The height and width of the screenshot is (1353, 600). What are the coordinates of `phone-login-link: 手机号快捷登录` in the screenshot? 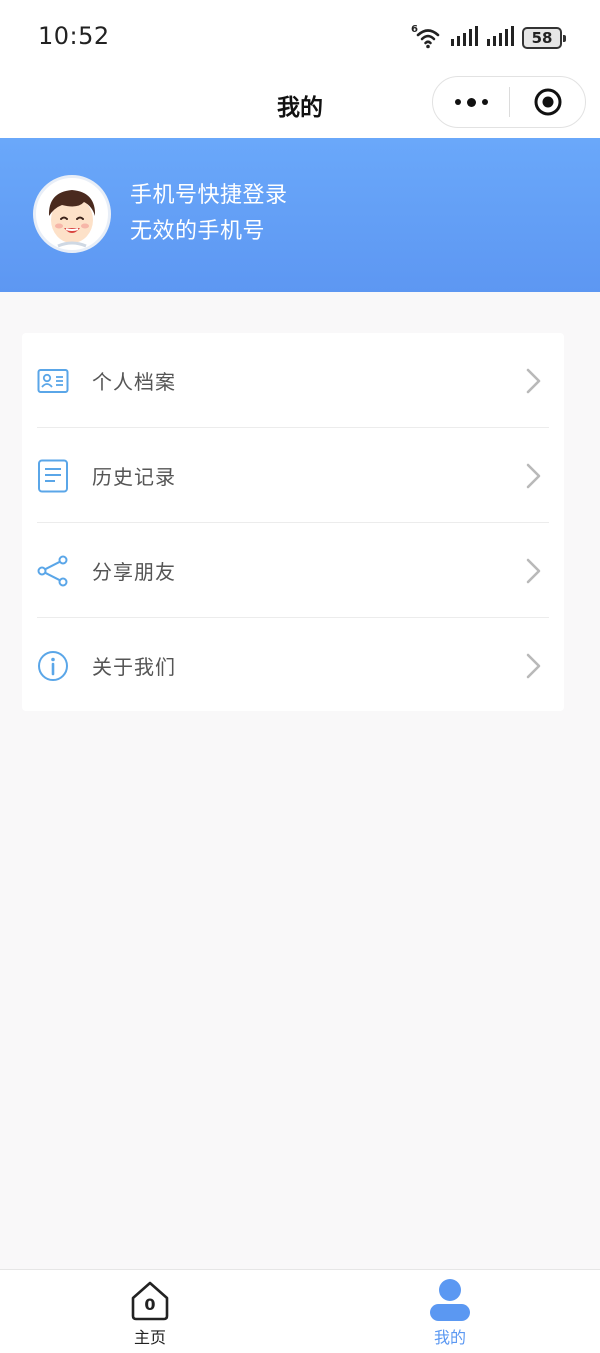 It's located at (209, 196).